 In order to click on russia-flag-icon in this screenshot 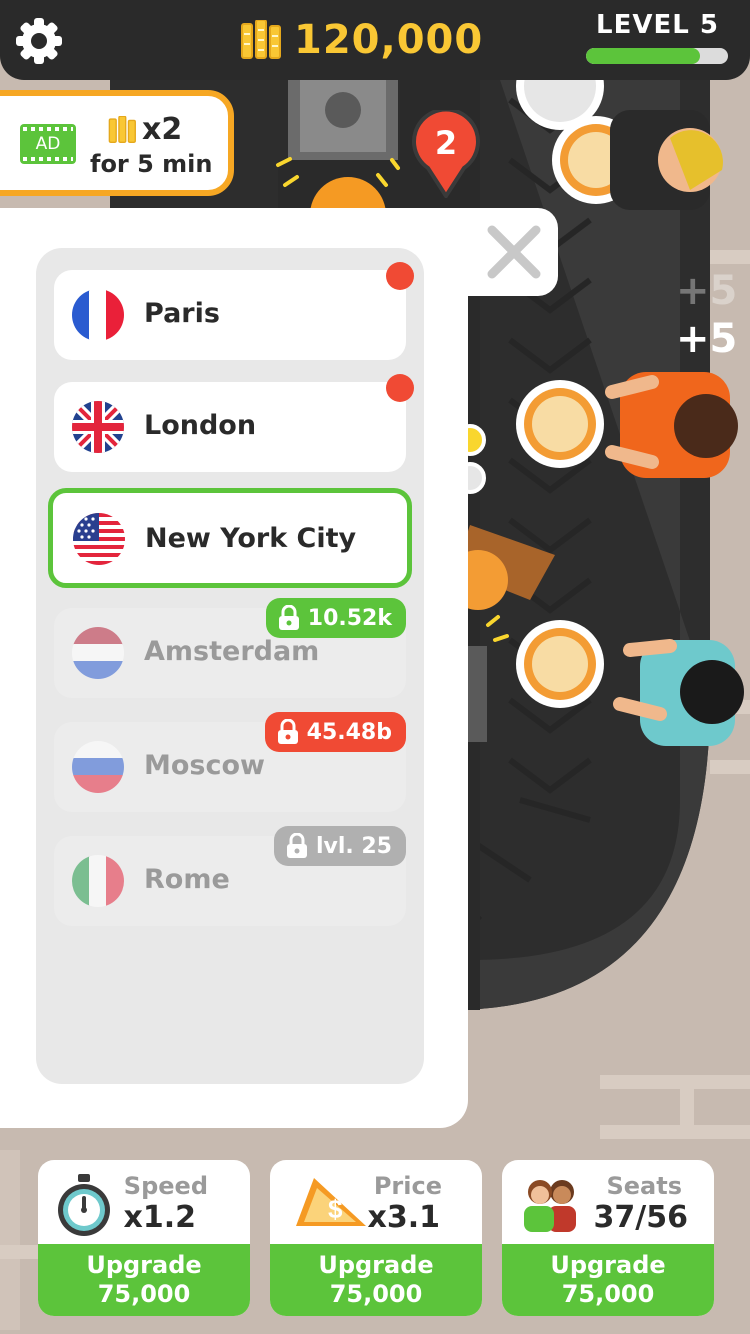, I will do `click(98, 767)`.